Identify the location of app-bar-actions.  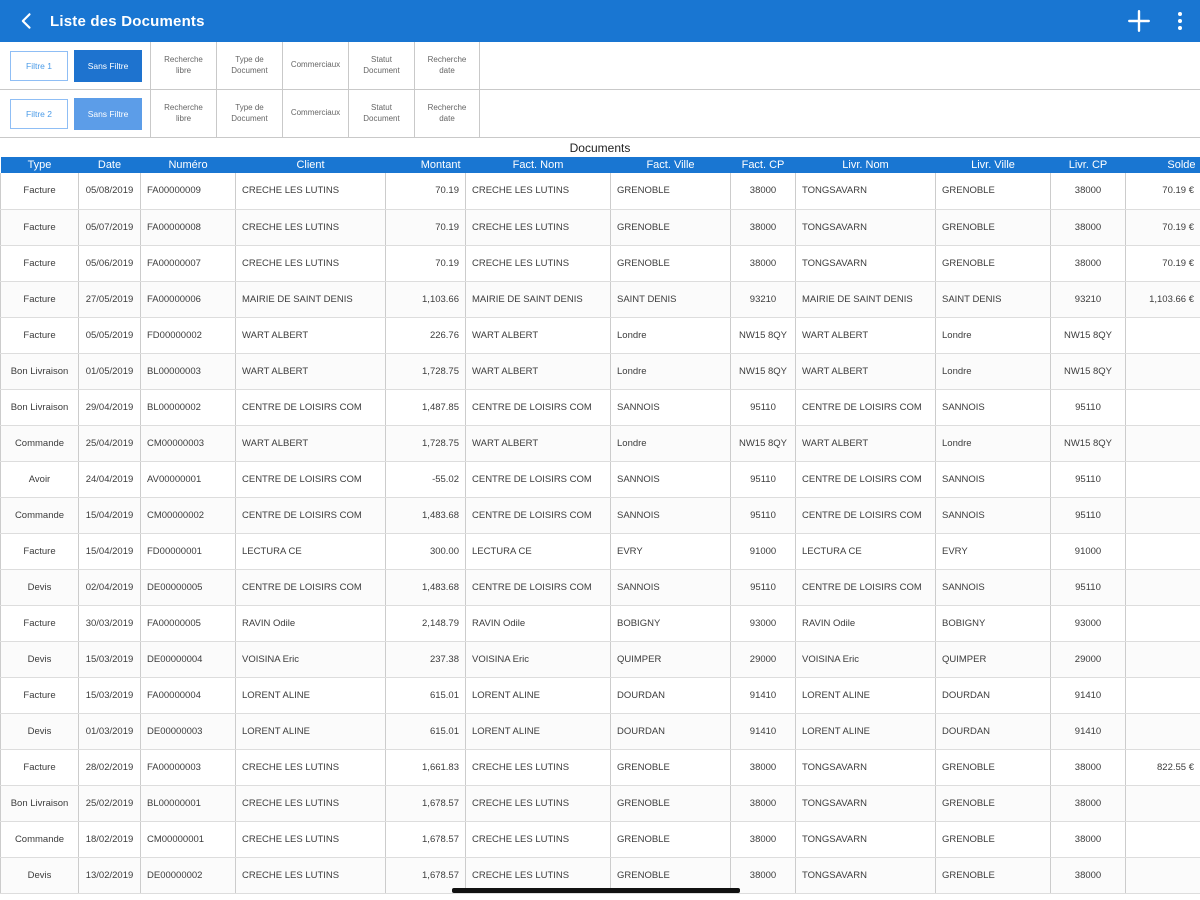
(1156, 21).